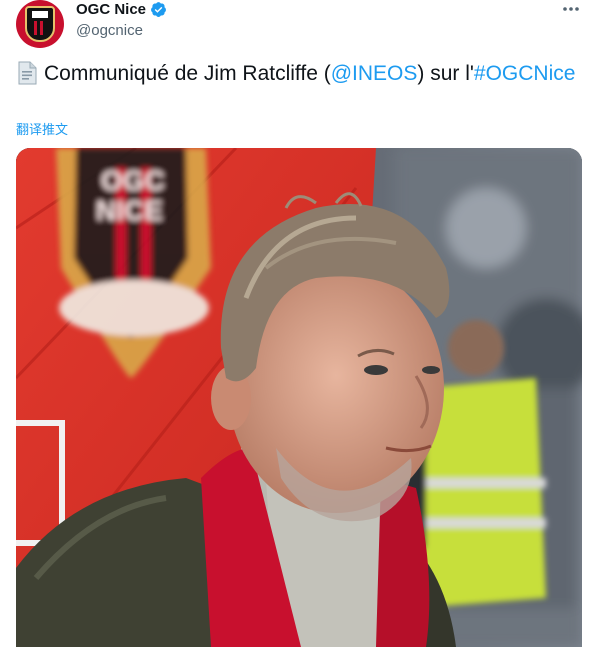 The height and width of the screenshot is (647, 599). Describe the element at coordinates (111, 9) in the screenshot. I see `display-name: OGC Nice` at that location.